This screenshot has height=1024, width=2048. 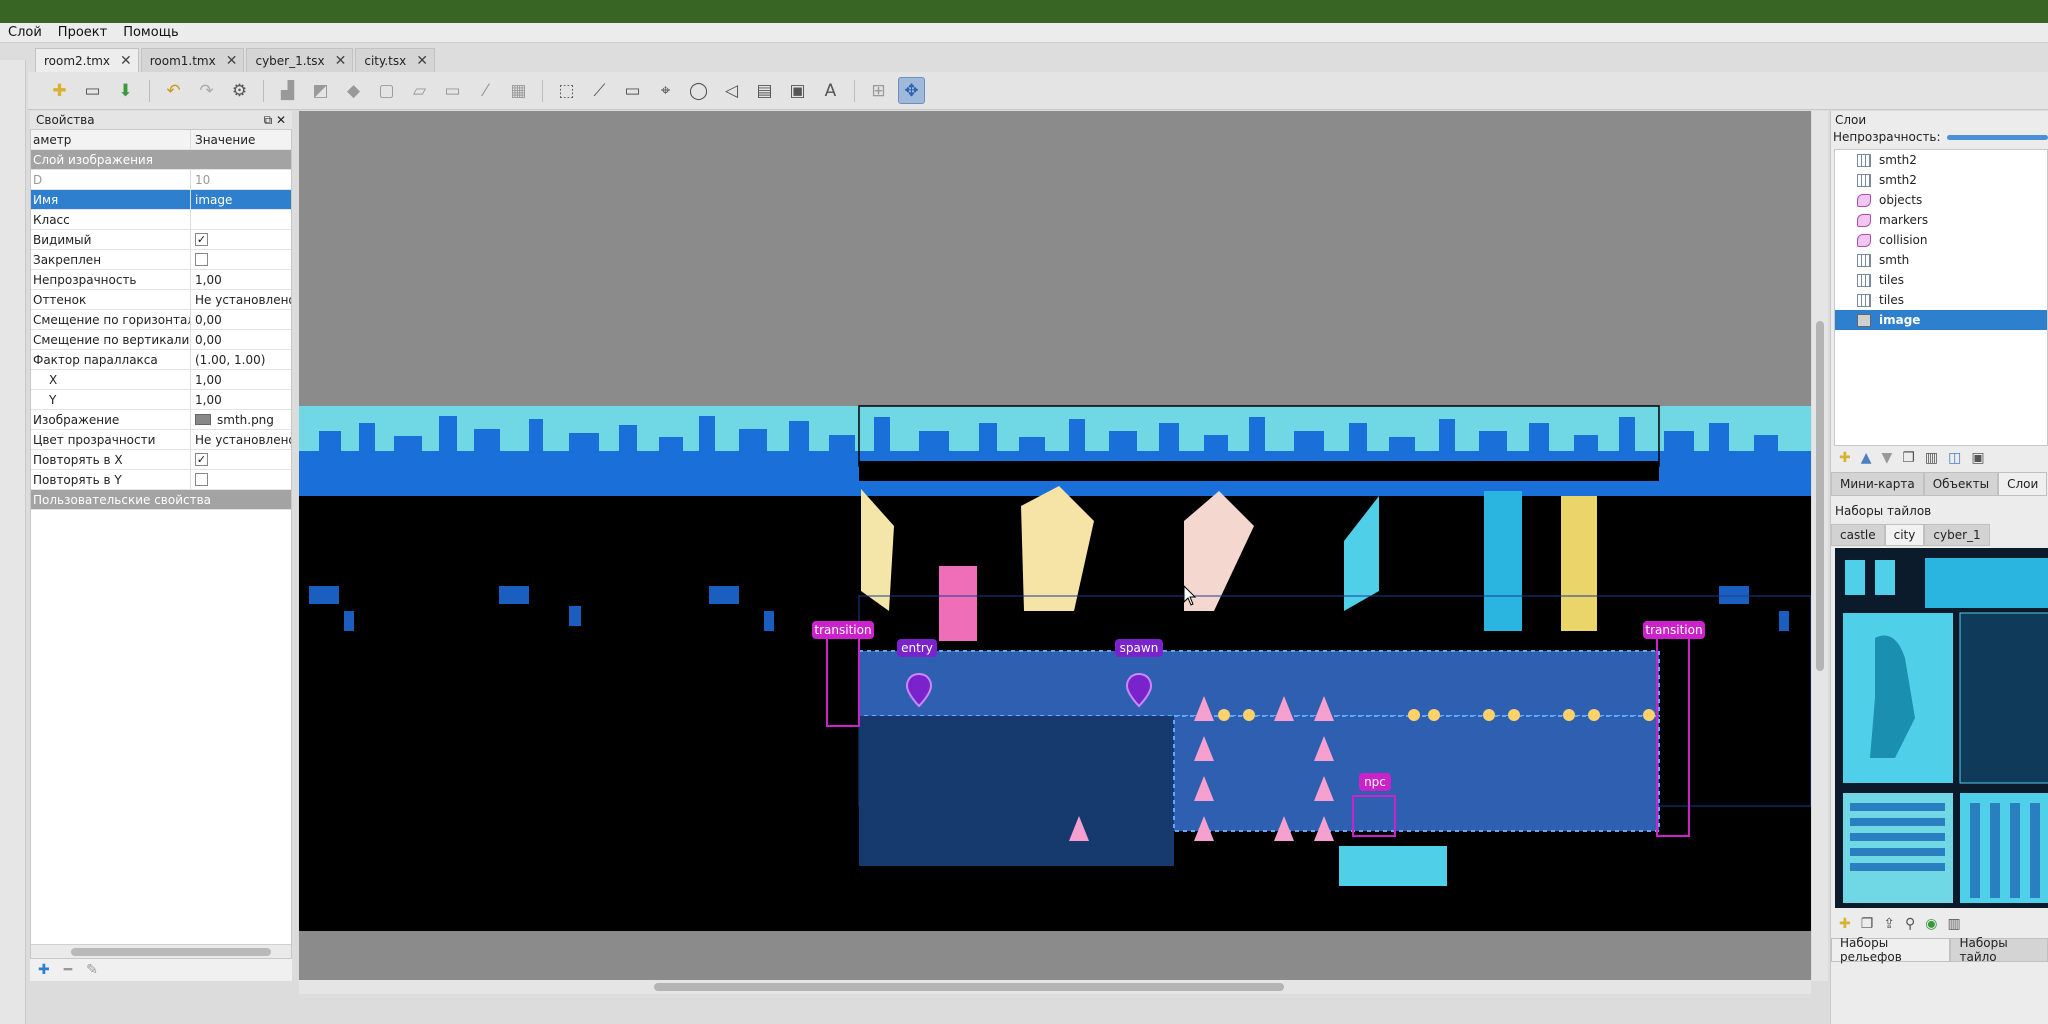 I want to click on canvas-hscrollbar, so click(x=1055, y=987).